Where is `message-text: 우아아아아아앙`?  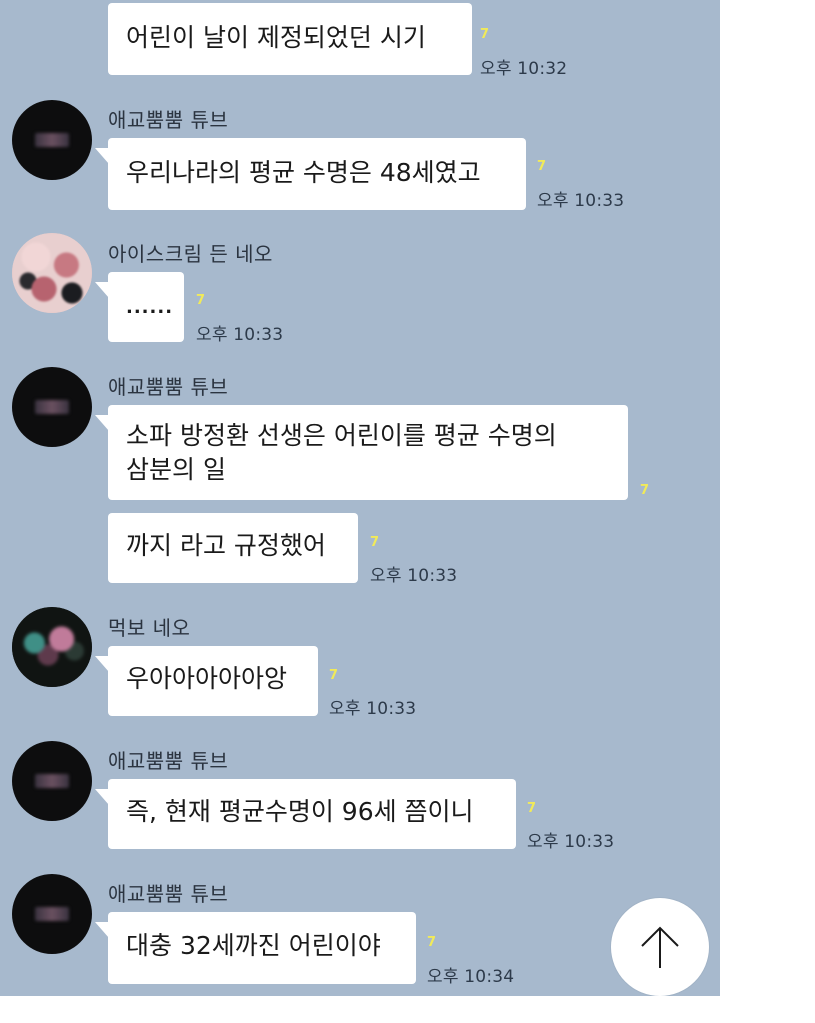 message-text: 우아아아아아앙 is located at coordinates (207, 678).